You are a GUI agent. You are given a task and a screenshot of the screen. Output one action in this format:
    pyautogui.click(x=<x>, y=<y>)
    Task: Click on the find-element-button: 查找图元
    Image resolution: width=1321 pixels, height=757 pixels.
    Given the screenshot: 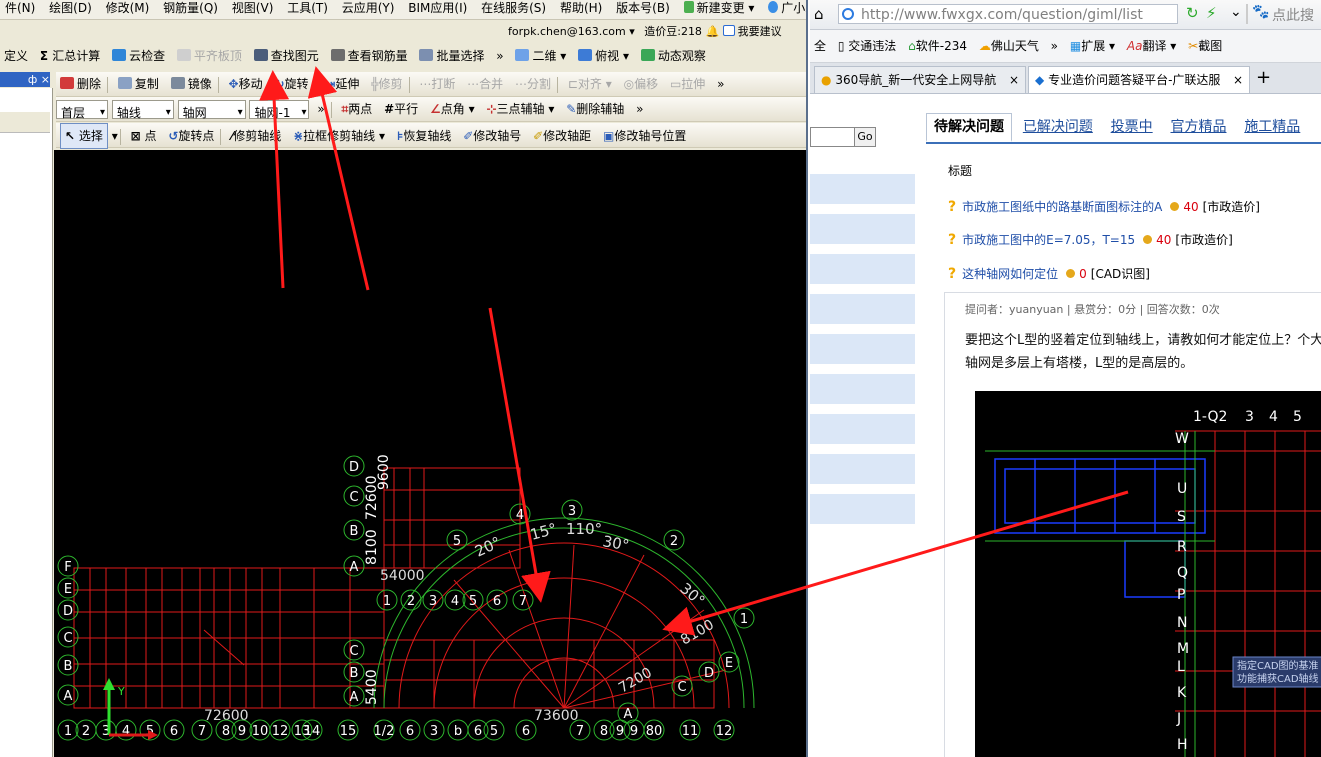 What is the action you would take?
    pyautogui.click(x=286, y=56)
    